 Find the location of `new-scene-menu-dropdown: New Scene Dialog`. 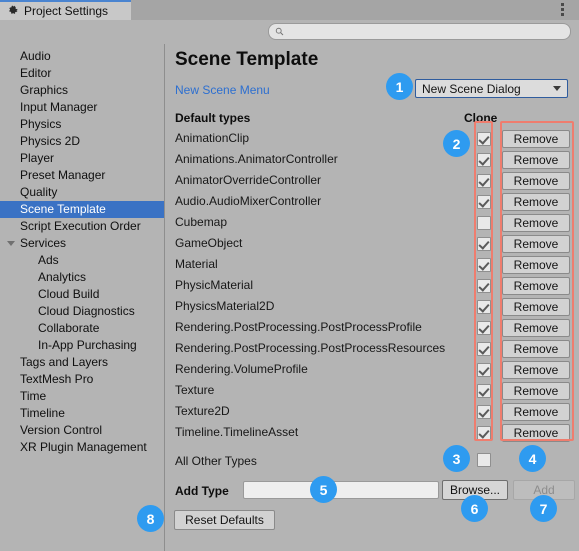

new-scene-menu-dropdown: New Scene Dialog is located at coordinates (491, 88).